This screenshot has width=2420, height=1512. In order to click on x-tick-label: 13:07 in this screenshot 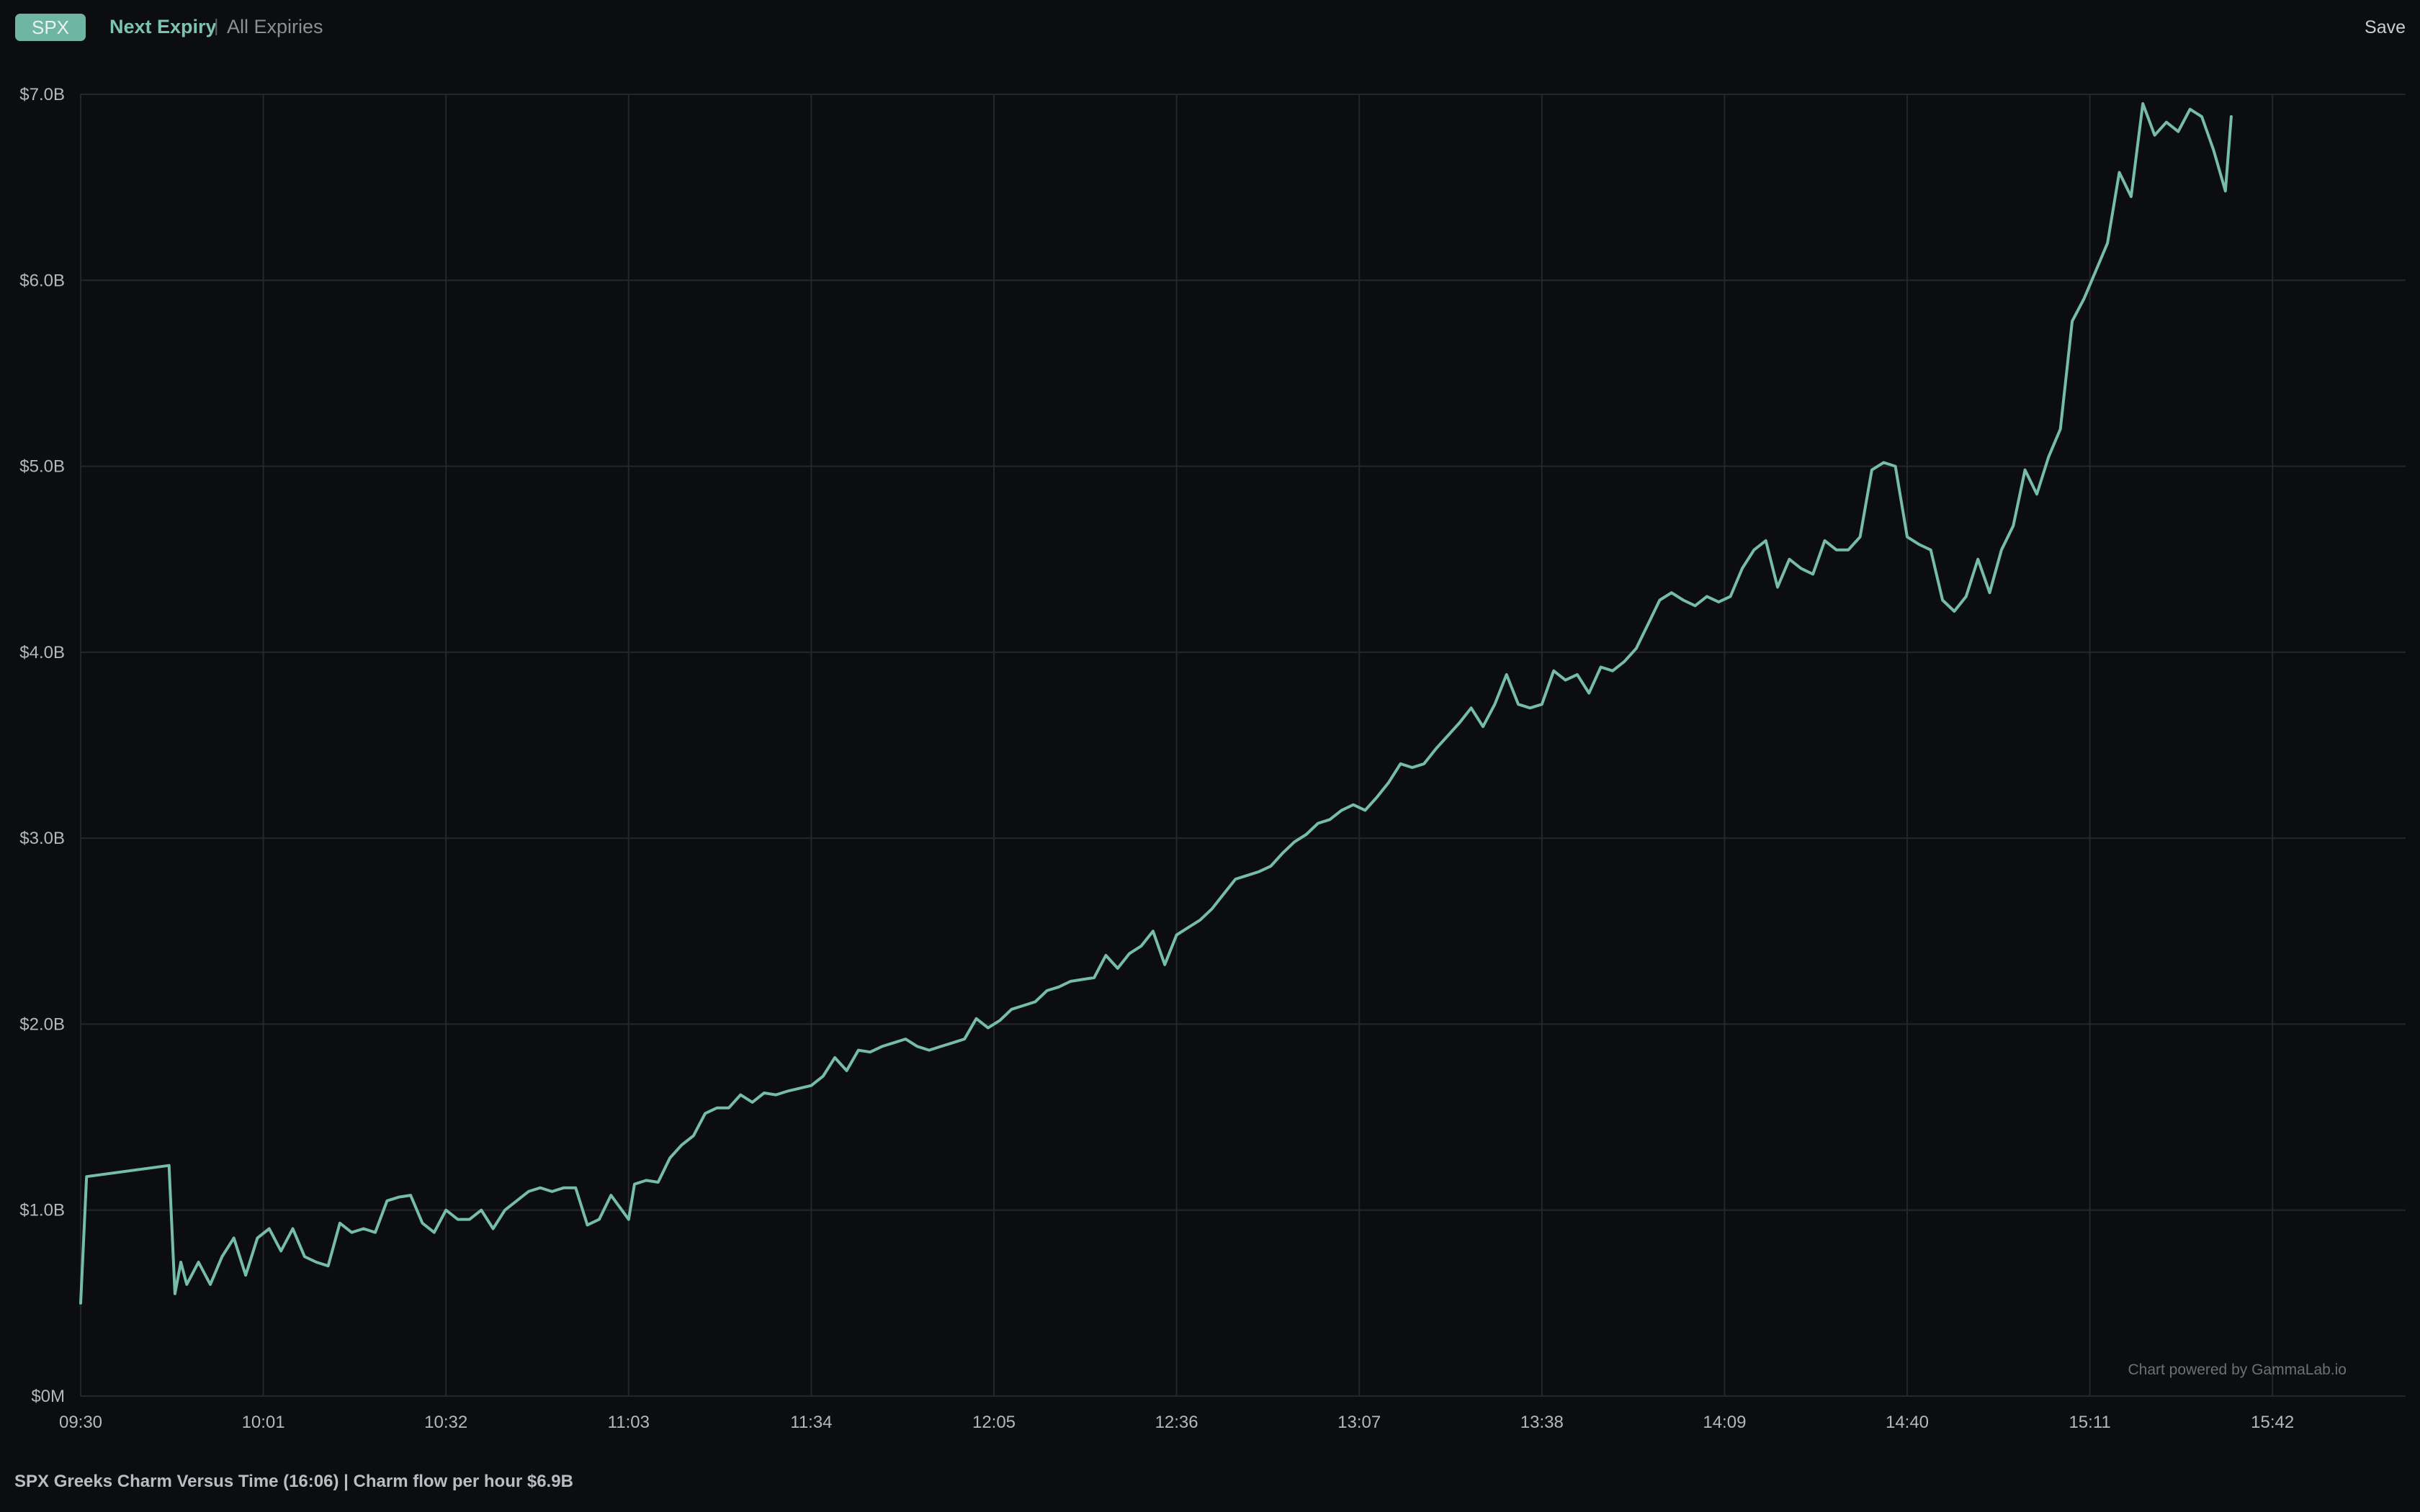, I will do `click(1359, 1422)`.